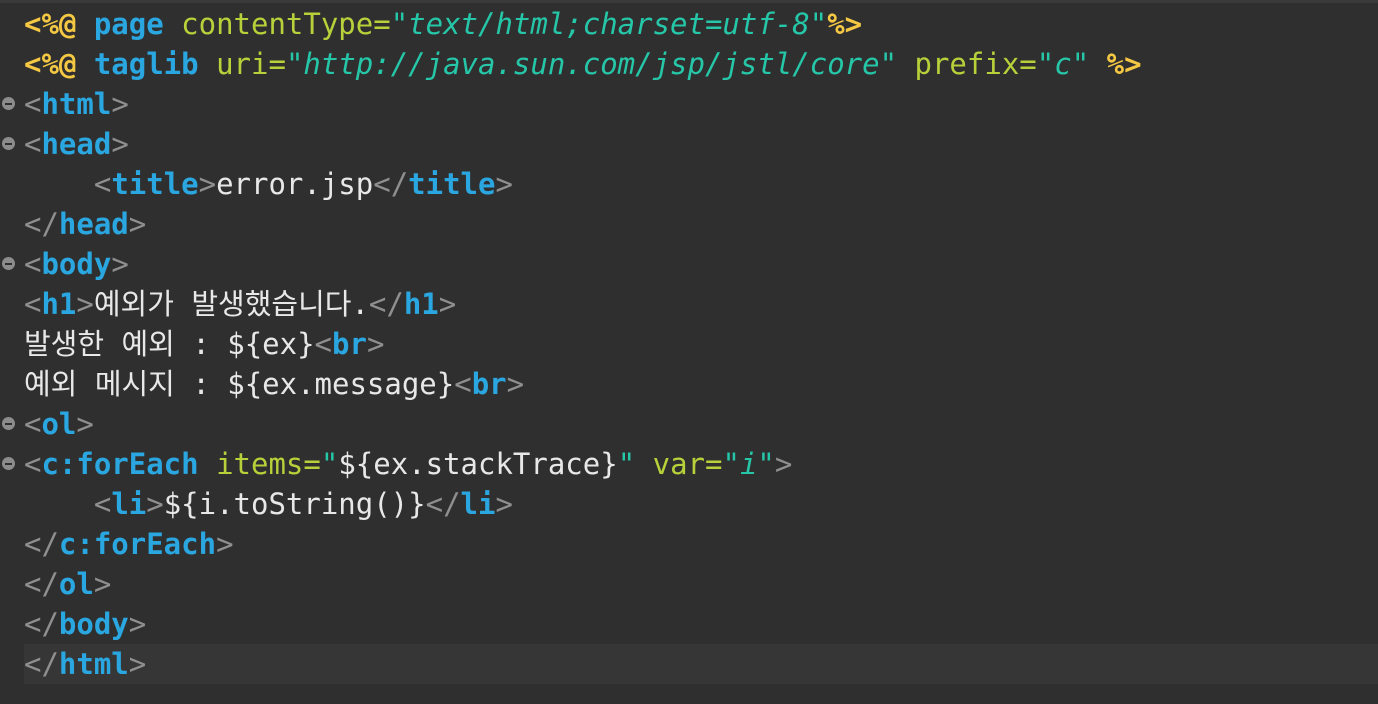  Describe the element at coordinates (478, 504) in the screenshot. I see `token-tag: li` at that location.